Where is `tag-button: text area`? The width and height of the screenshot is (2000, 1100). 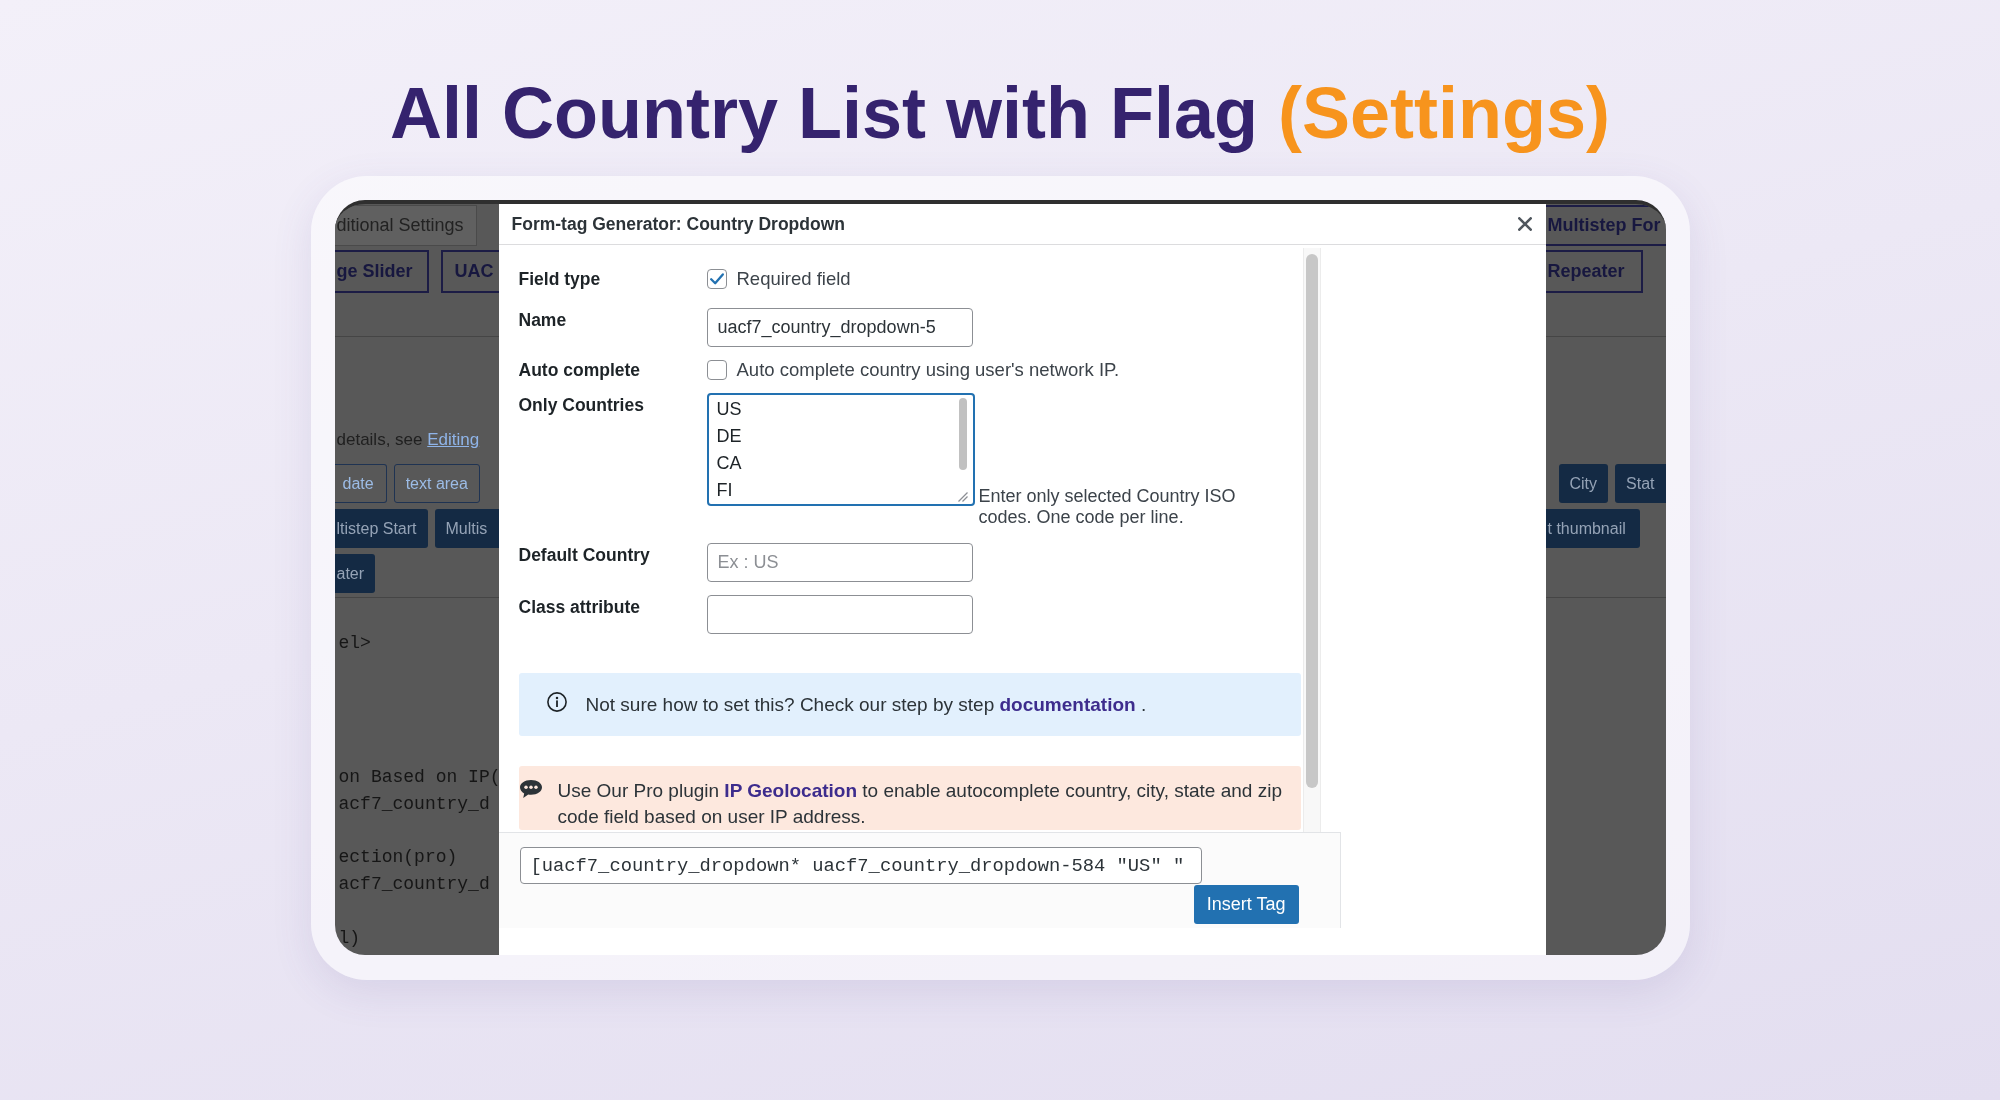 tag-button: text area is located at coordinates (436, 483).